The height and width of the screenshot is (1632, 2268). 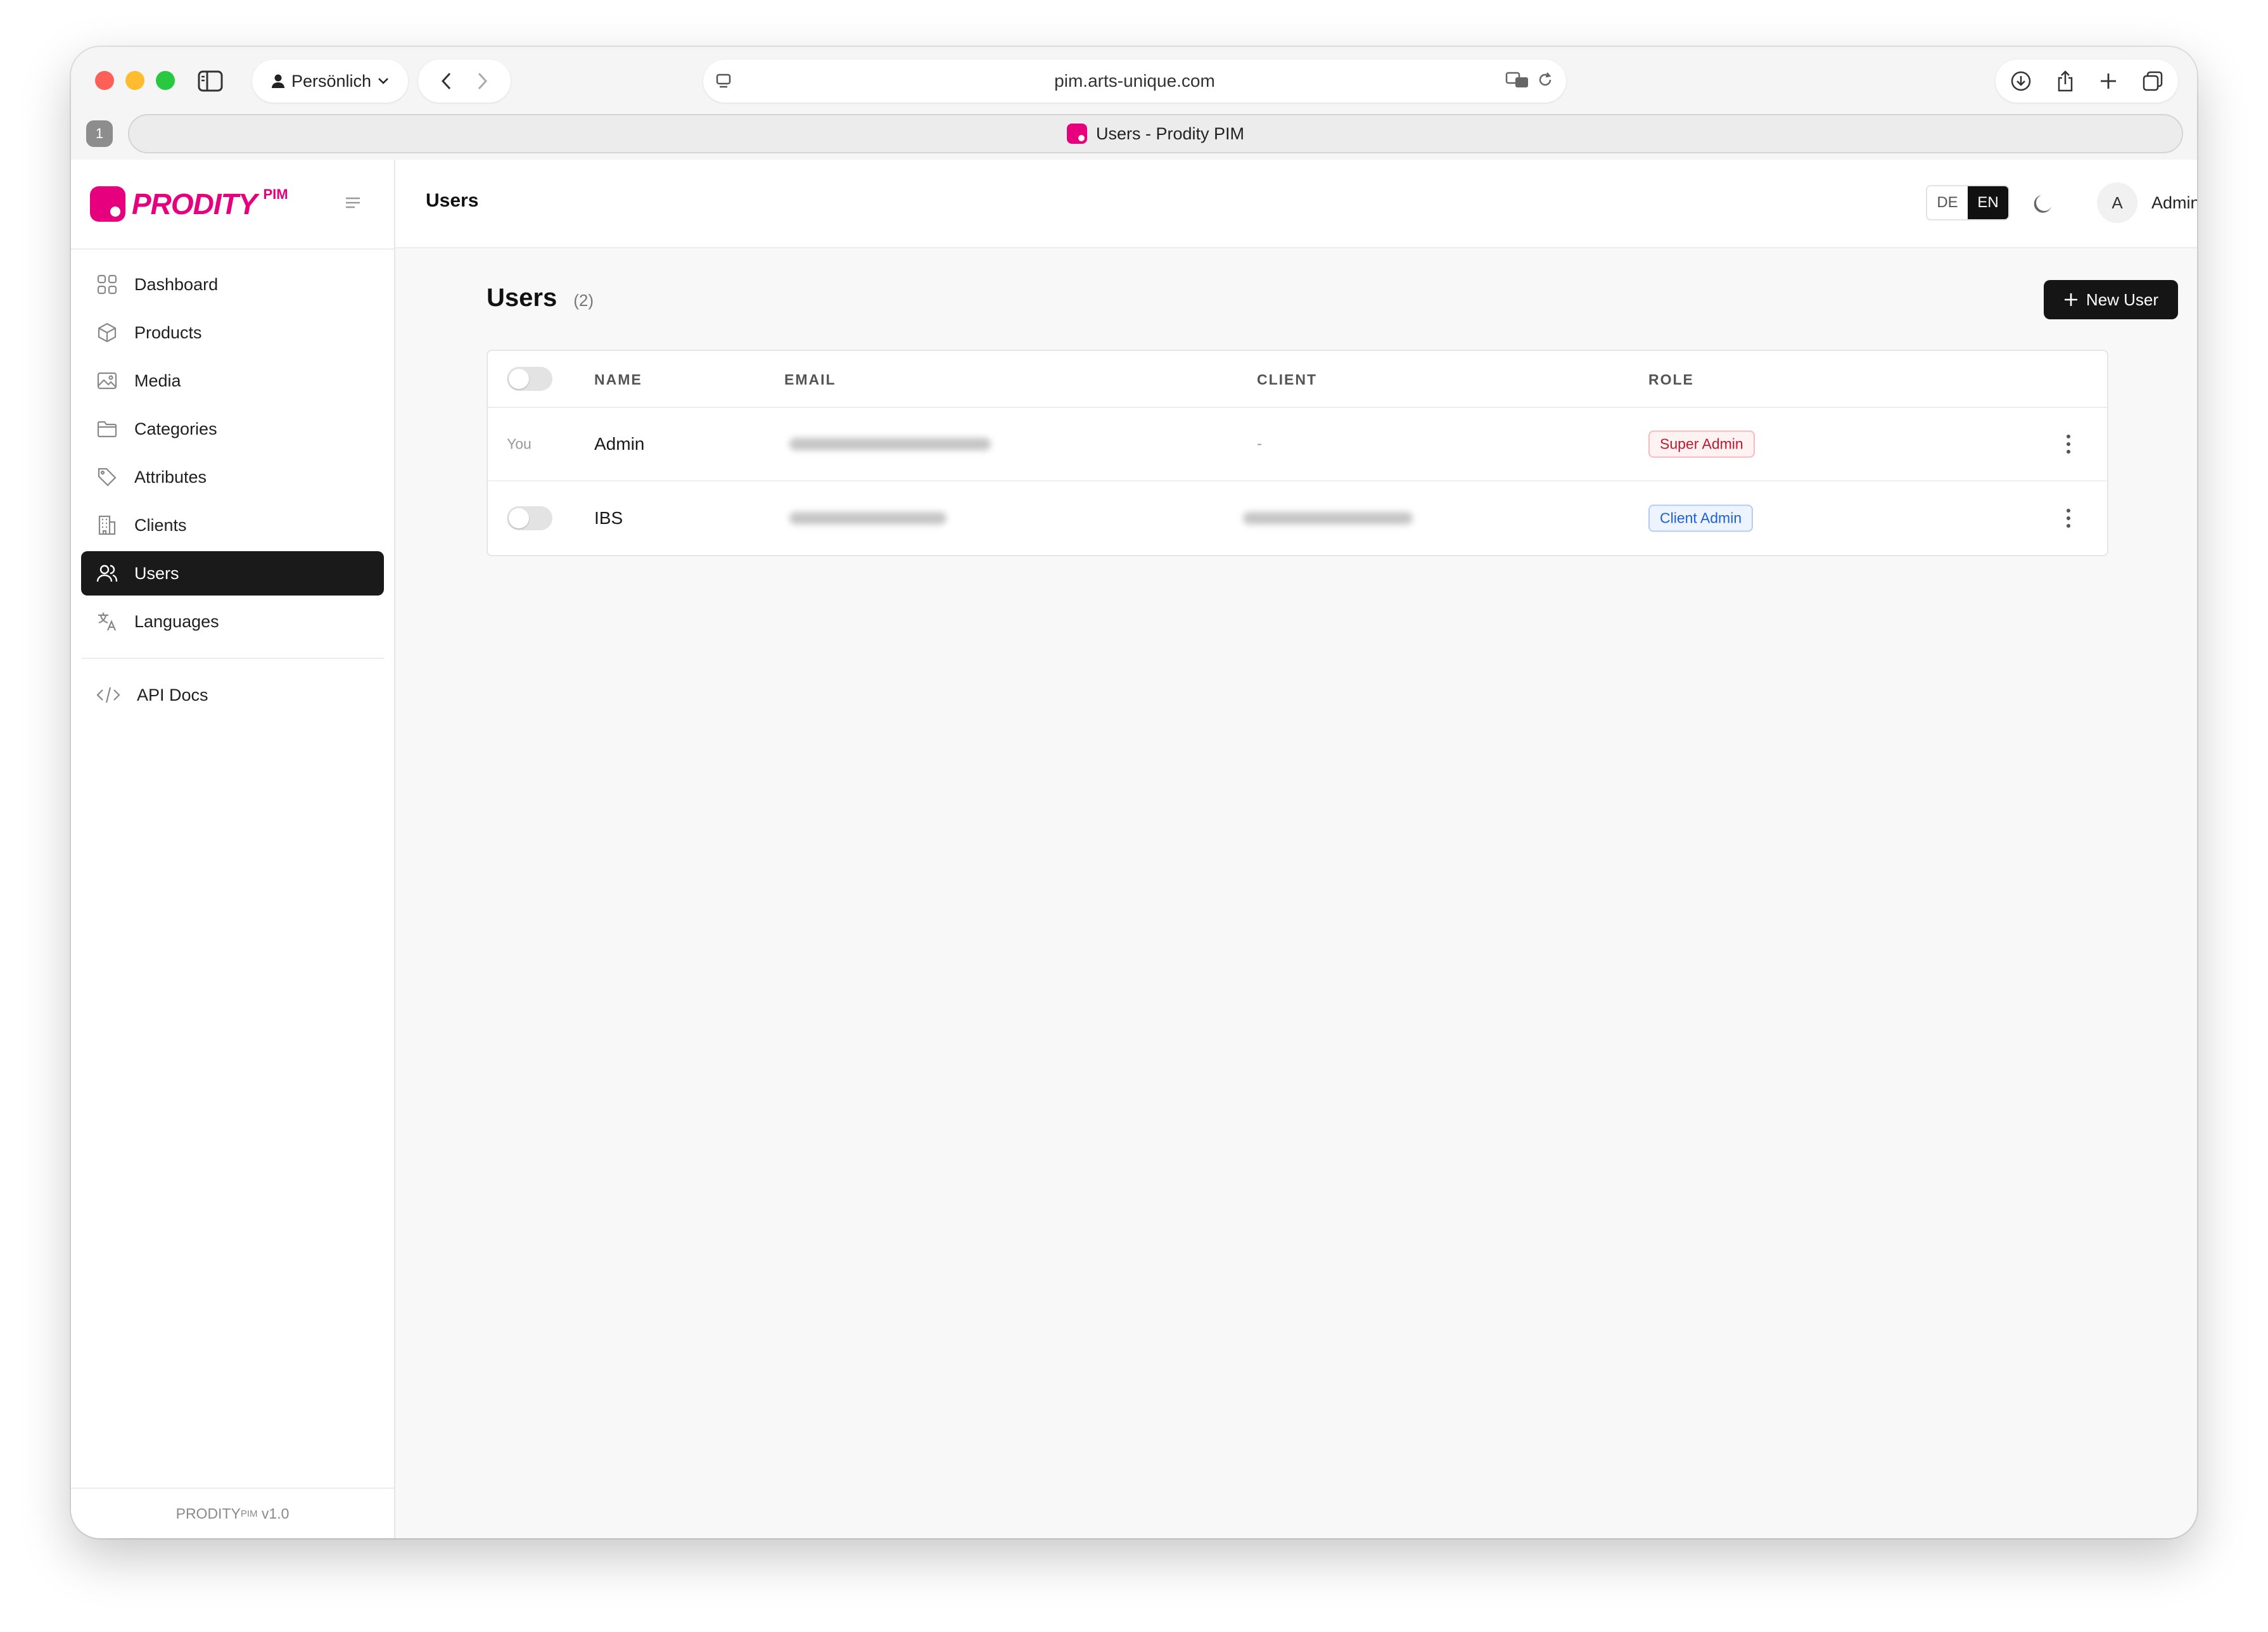 What do you see at coordinates (107, 381) in the screenshot?
I see `image-icon` at bounding box center [107, 381].